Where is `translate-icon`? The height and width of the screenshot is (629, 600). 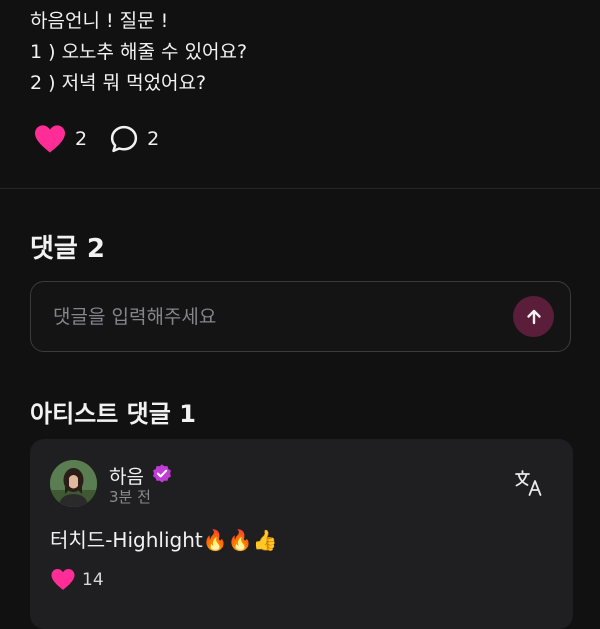
translate-icon is located at coordinates (528, 483).